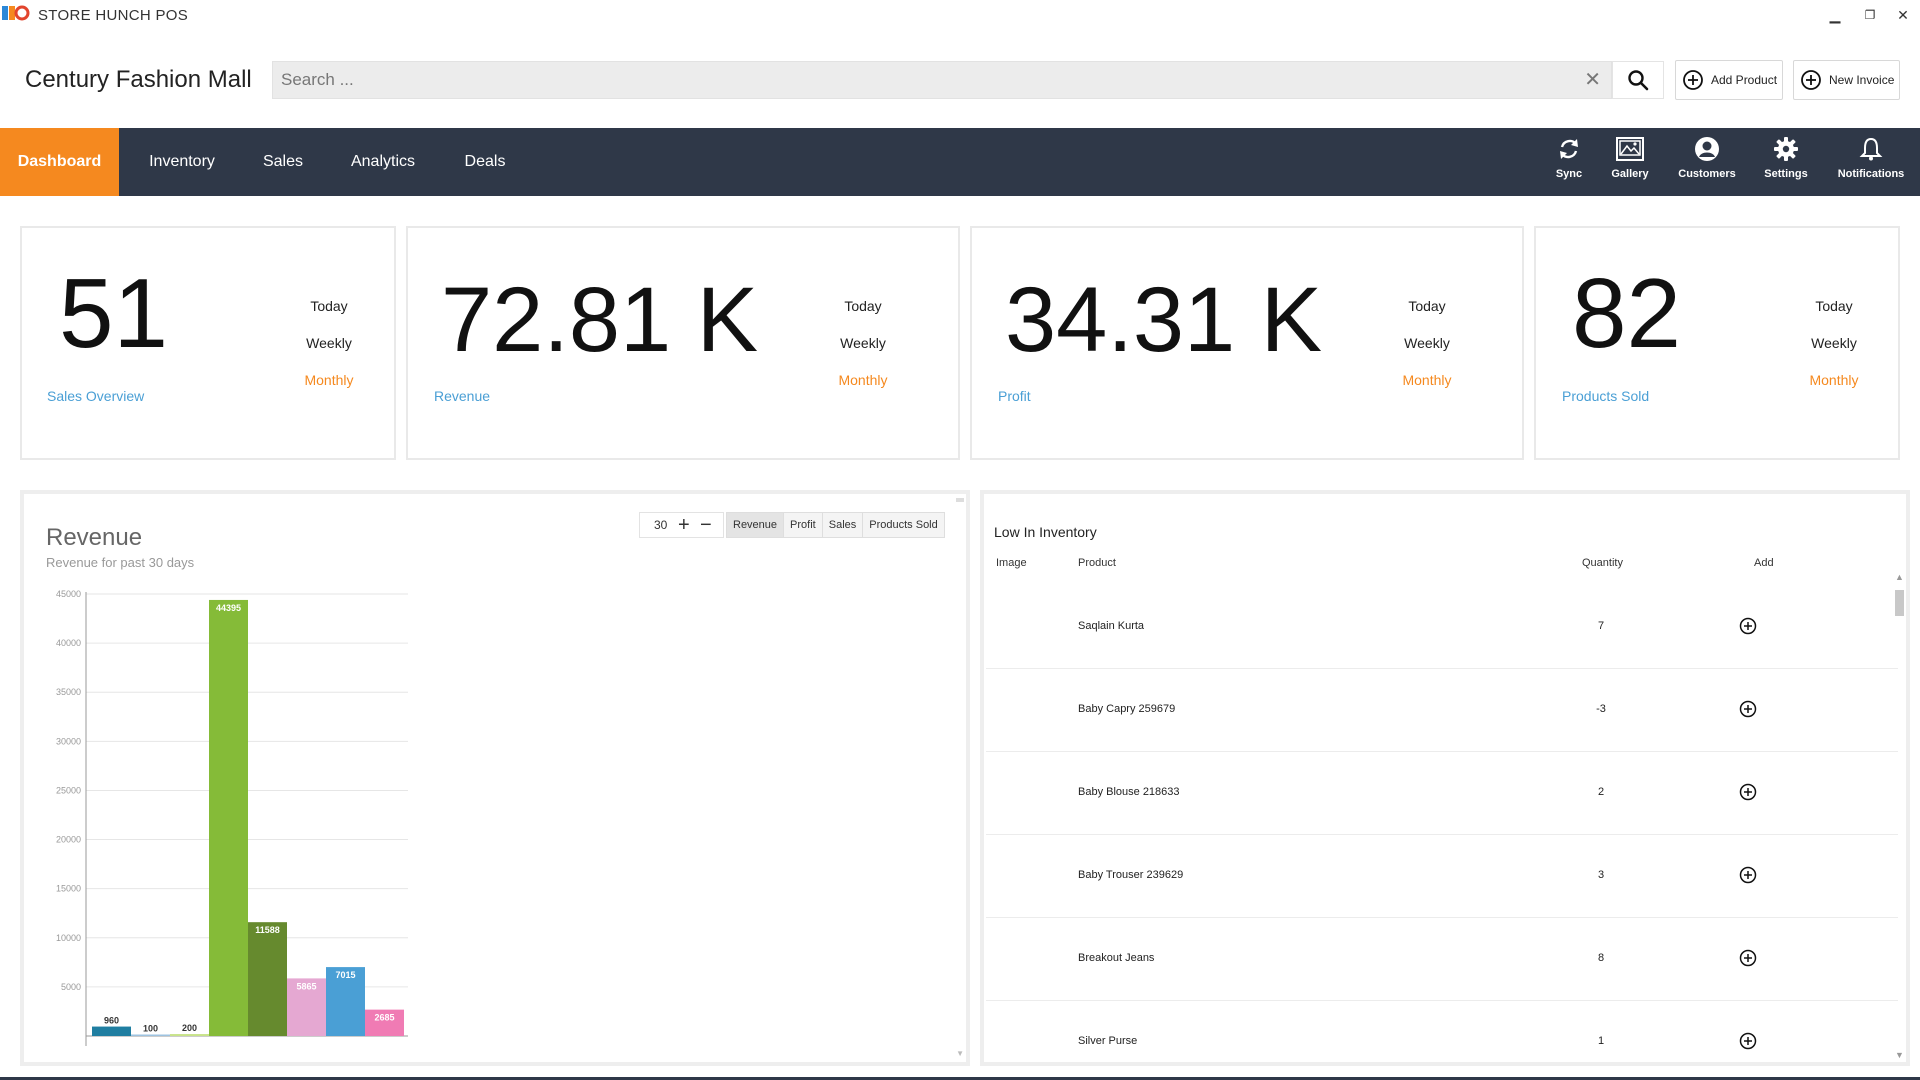 The image size is (1920, 1080). Describe the element at coordinates (960, 15) in the screenshot. I see `title-bar: STORE HUNCH POS ▁ ❐ ✕` at that location.